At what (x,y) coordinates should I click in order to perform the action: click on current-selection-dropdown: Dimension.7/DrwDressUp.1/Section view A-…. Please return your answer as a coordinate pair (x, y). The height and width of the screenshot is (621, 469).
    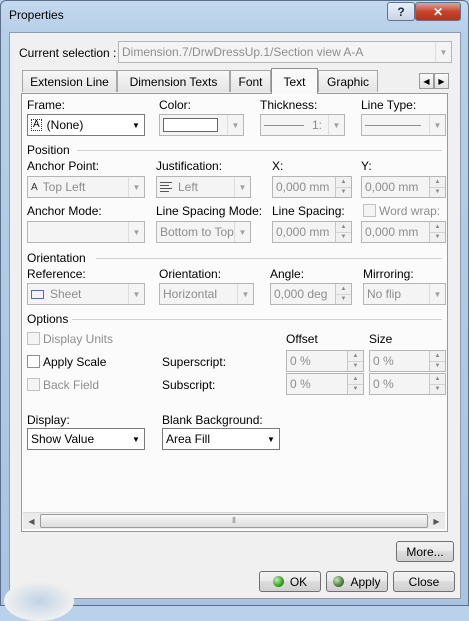
    Looking at the image, I should click on (285, 52).